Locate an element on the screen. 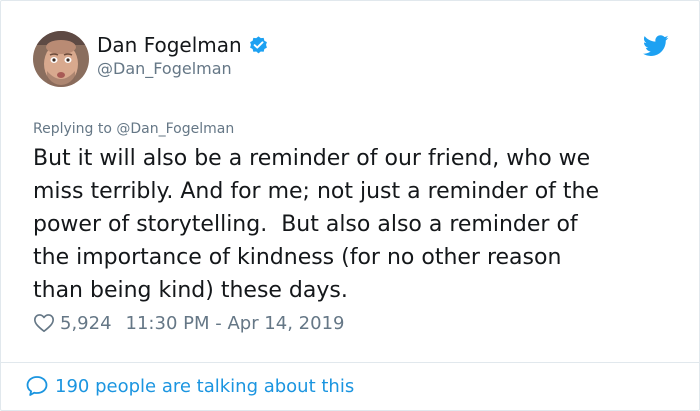  divider is located at coordinates (350, 362).